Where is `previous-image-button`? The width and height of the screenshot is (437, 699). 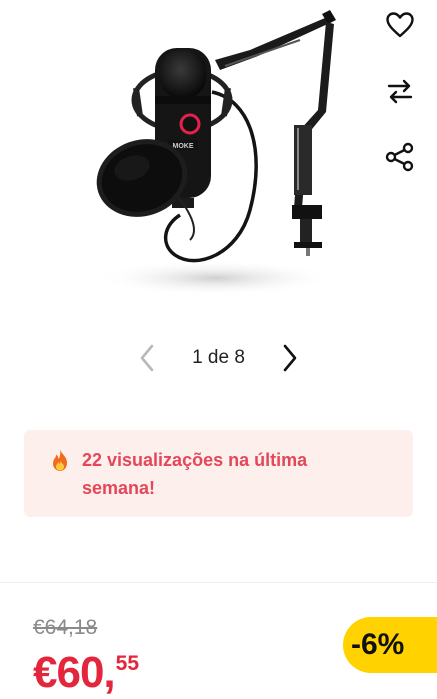 previous-image-button is located at coordinates (147, 358).